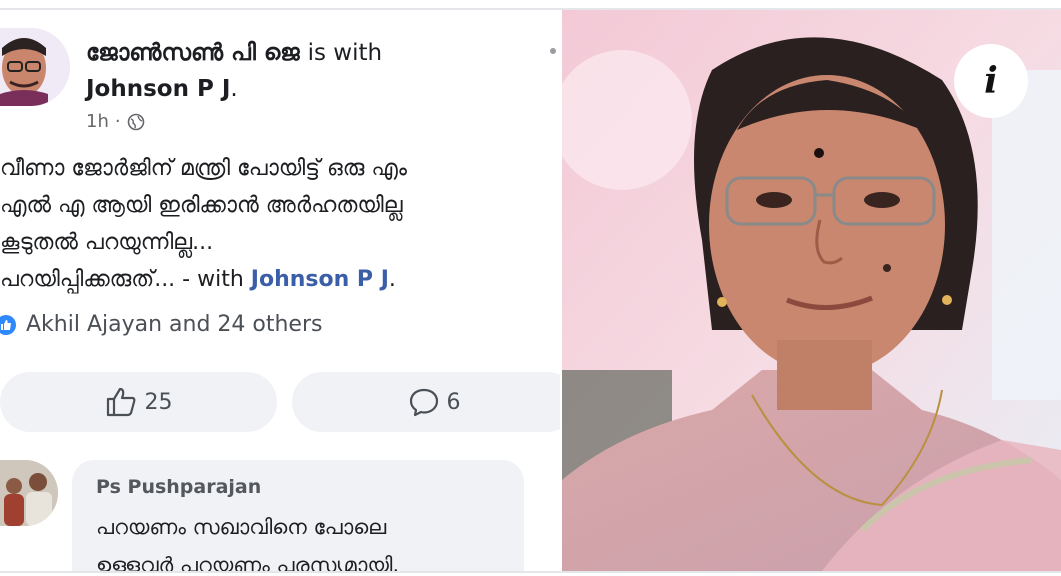 Image resolution: width=1061 pixels, height=576 pixels. I want to click on post-body-line-last: പറയിപ്പിക്കരുത്... - with Johnson P J., so click(278, 279).